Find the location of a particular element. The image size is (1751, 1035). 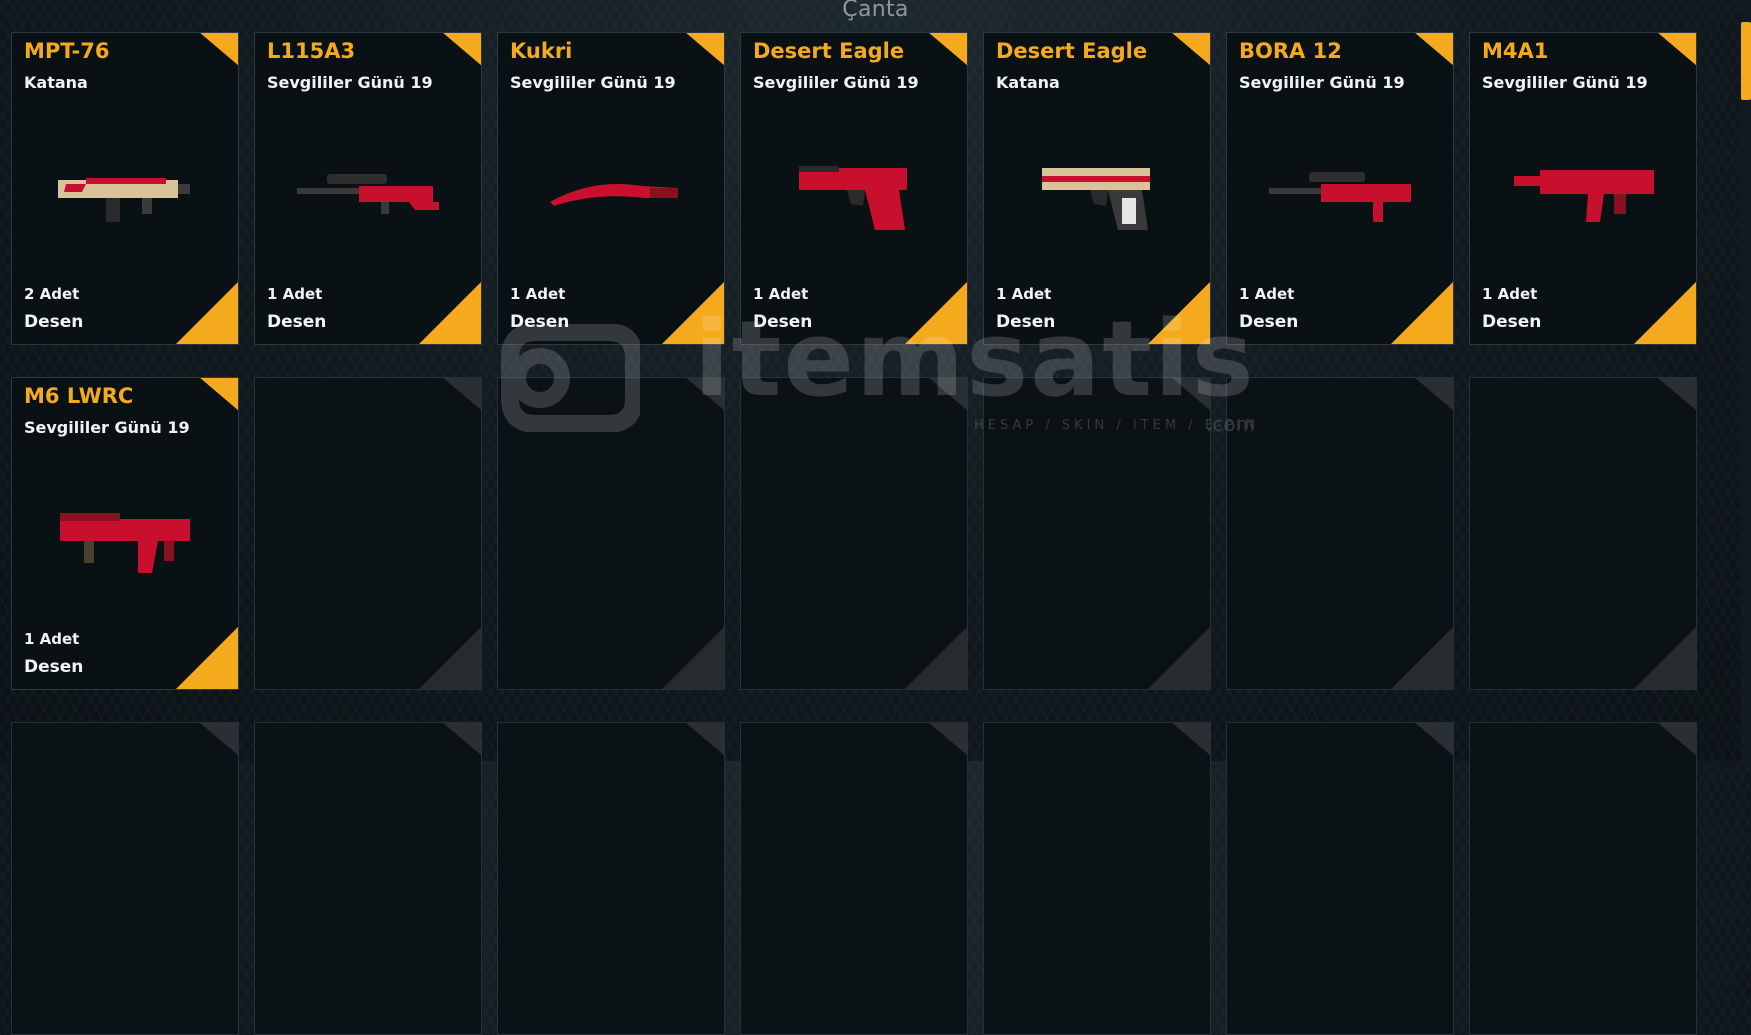

inventory-card: BORA 12 Sevgililer Günü 19 1 Adet Desen is located at coordinates (1340, 188).